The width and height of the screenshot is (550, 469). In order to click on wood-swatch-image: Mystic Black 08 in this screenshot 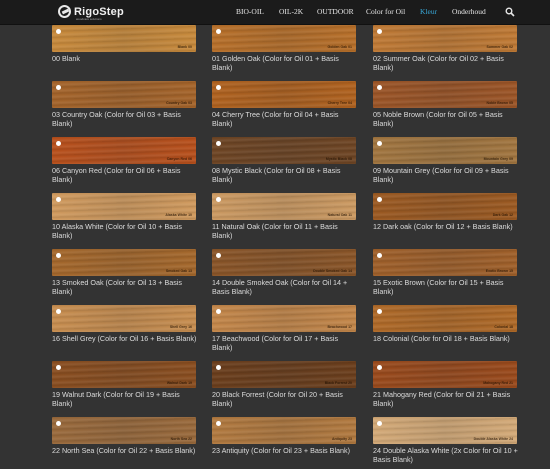, I will do `click(284, 150)`.